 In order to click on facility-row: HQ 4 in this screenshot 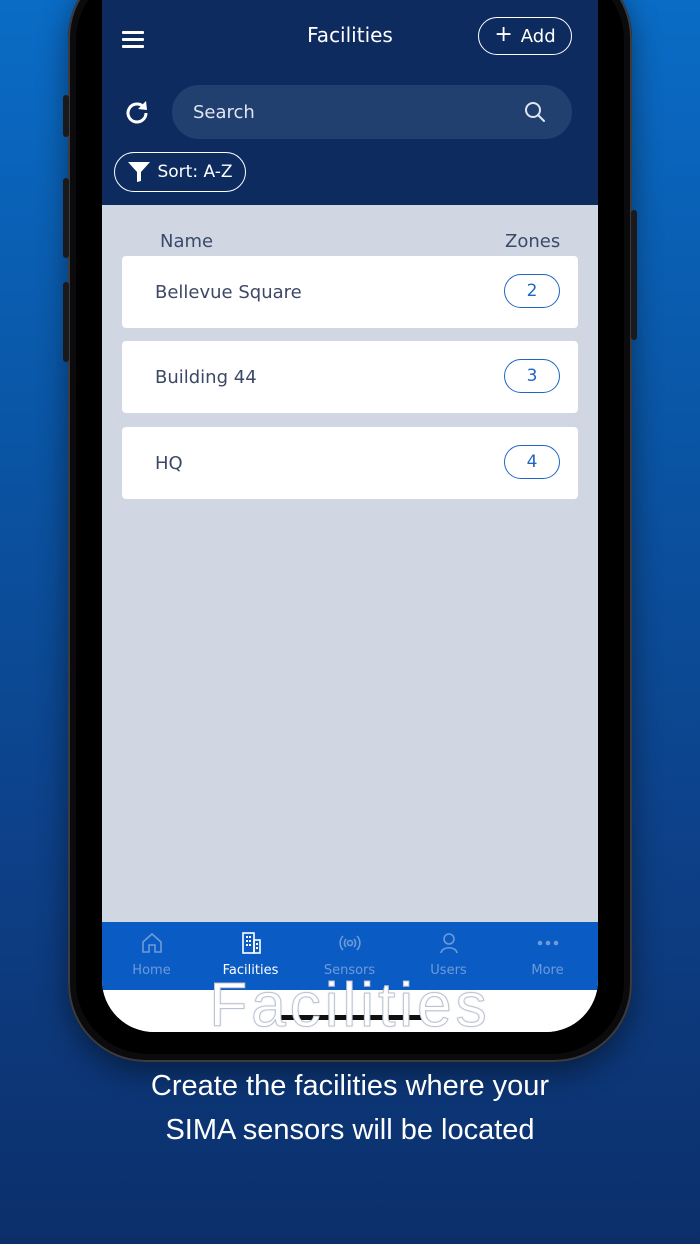, I will do `click(350, 463)`.